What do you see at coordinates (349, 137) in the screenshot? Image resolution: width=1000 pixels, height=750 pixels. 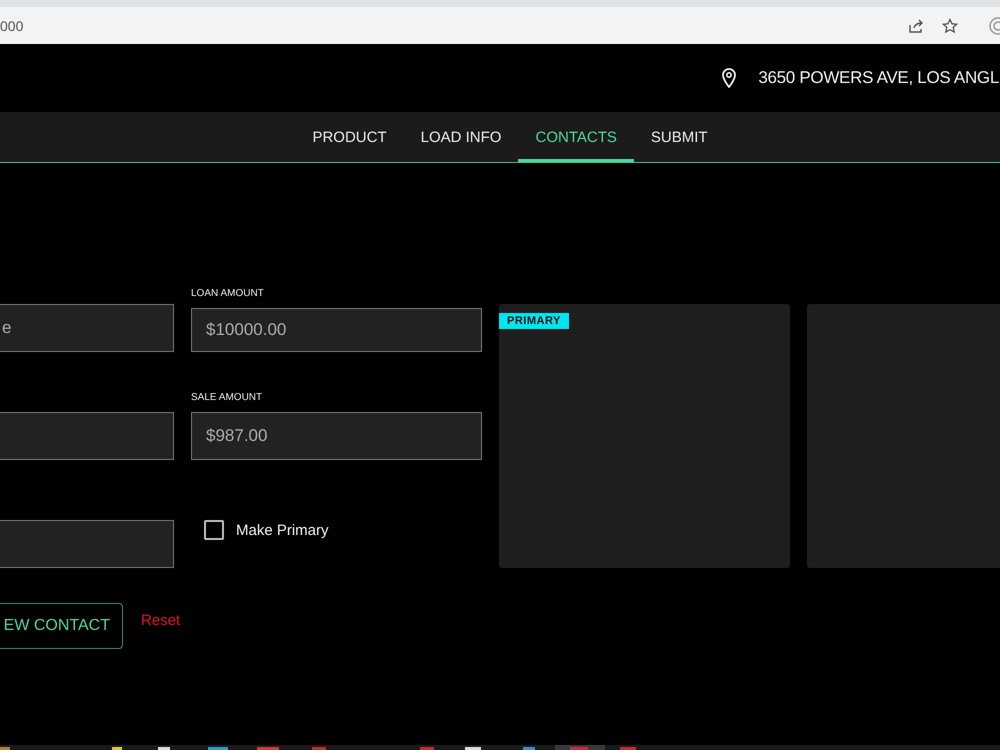 I see `nav-tab: PRODUCT` at bounding box center [349, 137].